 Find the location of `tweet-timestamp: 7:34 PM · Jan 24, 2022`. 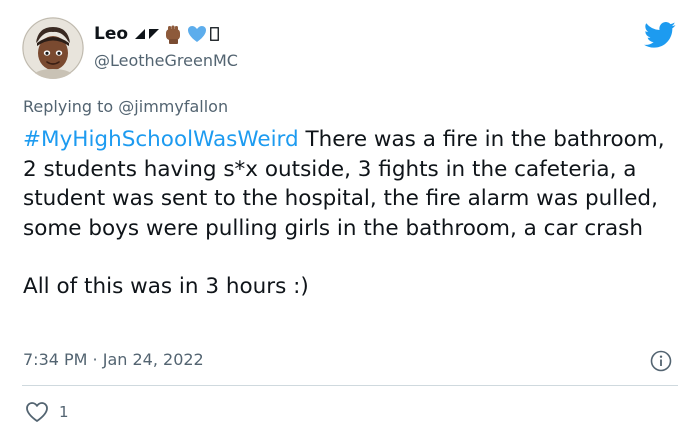

tweet-timestamp: 7:34 PM · Jan 24, 2022 is located at coordinates (113, 360).